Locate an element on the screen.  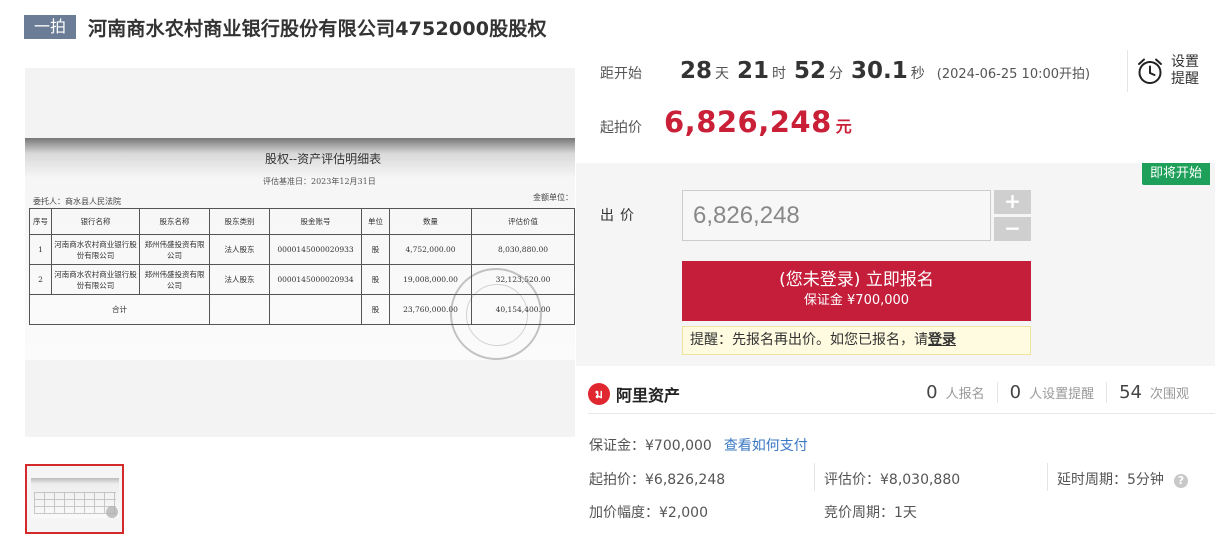
delay-period-text: 延时周期：5分钟 is located at coordinates (1110, 480).